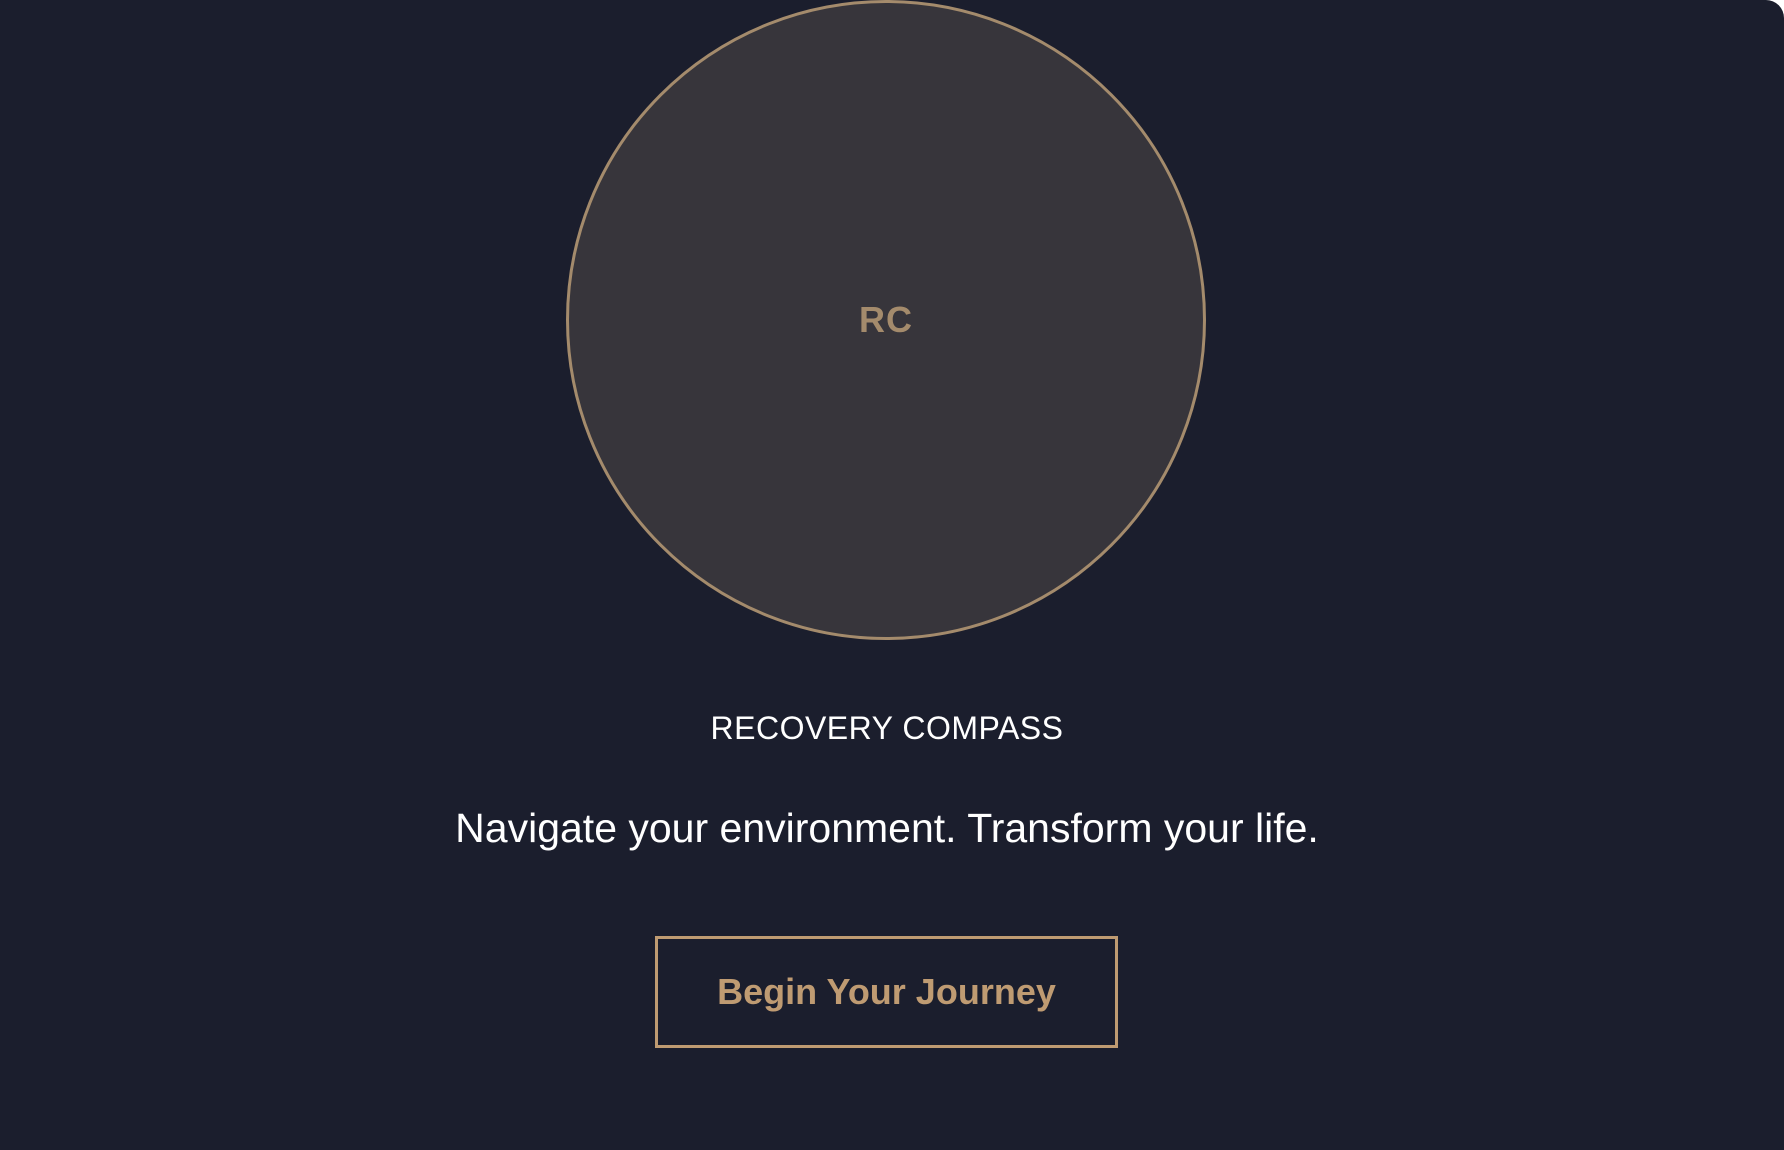 Image resolution: width=1784 pixels, height=1150 pixels. Describe the element at coordinates (886, 992) in the screenshot. I see `begin-journey-button: Begin Your Journey` at that location.